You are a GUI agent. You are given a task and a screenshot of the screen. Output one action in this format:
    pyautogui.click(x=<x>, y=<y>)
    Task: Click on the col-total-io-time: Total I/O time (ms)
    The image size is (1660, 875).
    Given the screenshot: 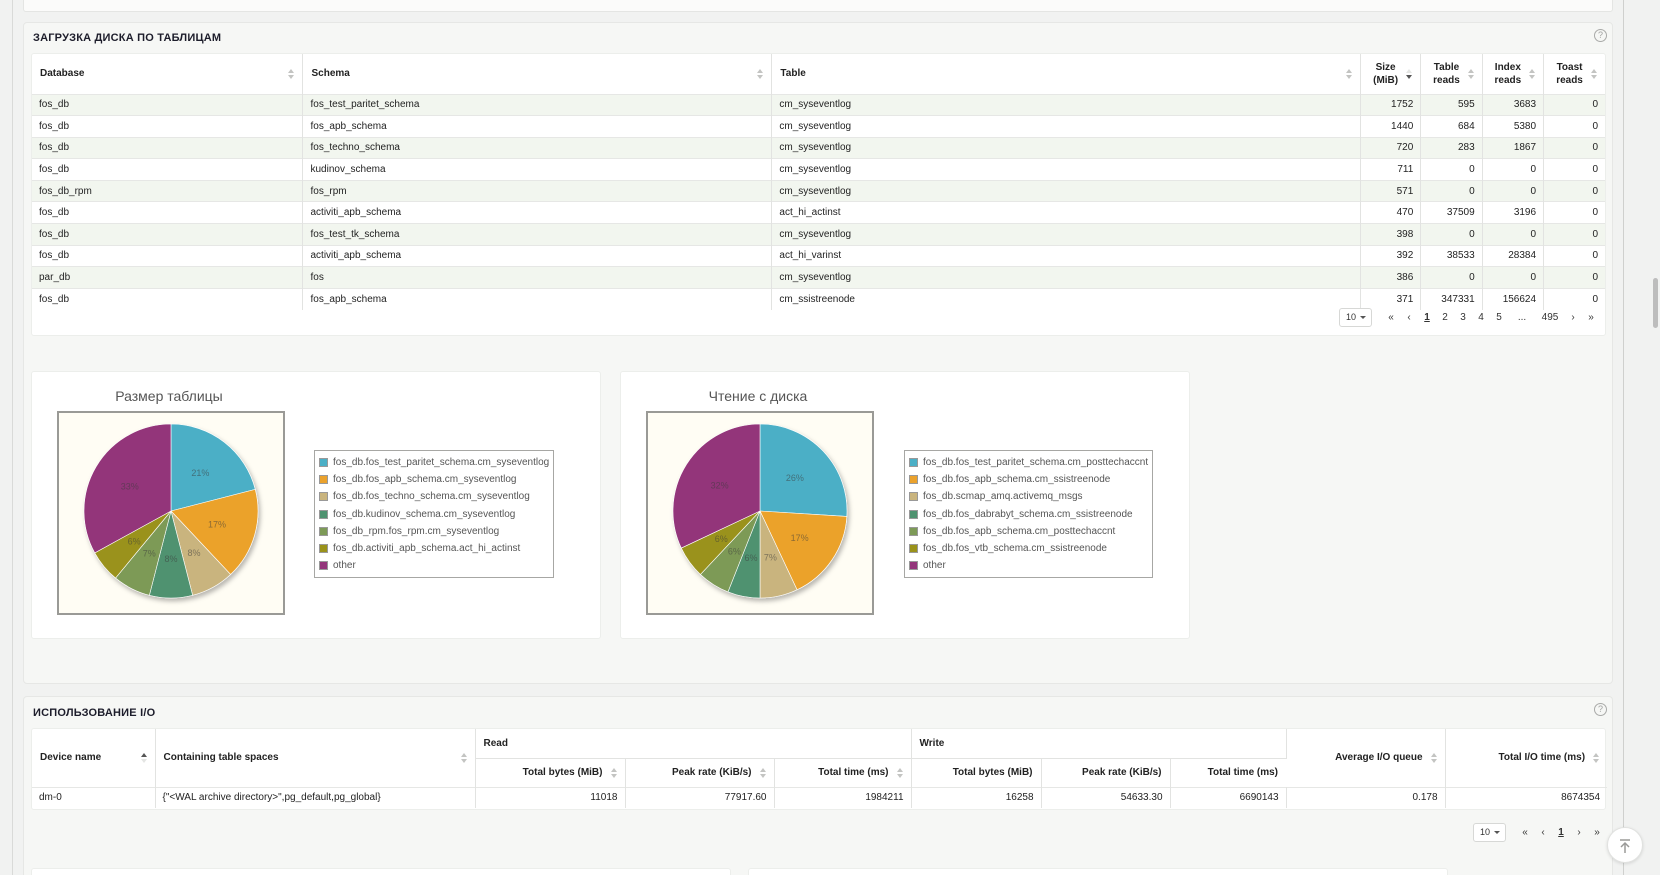 What is the action you would take?
    pyautogui.click(x=1526, y=758)
    